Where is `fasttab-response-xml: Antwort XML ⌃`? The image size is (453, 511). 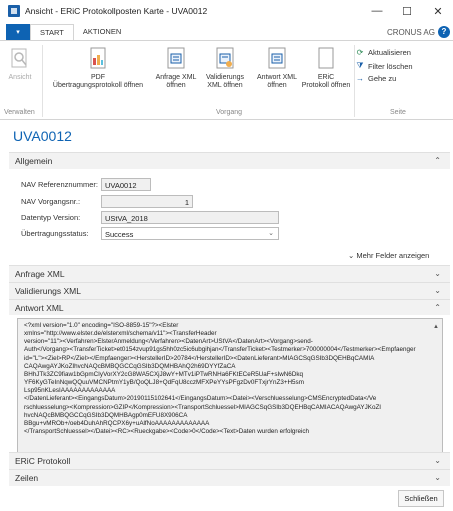 fasttab-response-xml: Antwort XML ⌃ is located at coordinates (229, 307).